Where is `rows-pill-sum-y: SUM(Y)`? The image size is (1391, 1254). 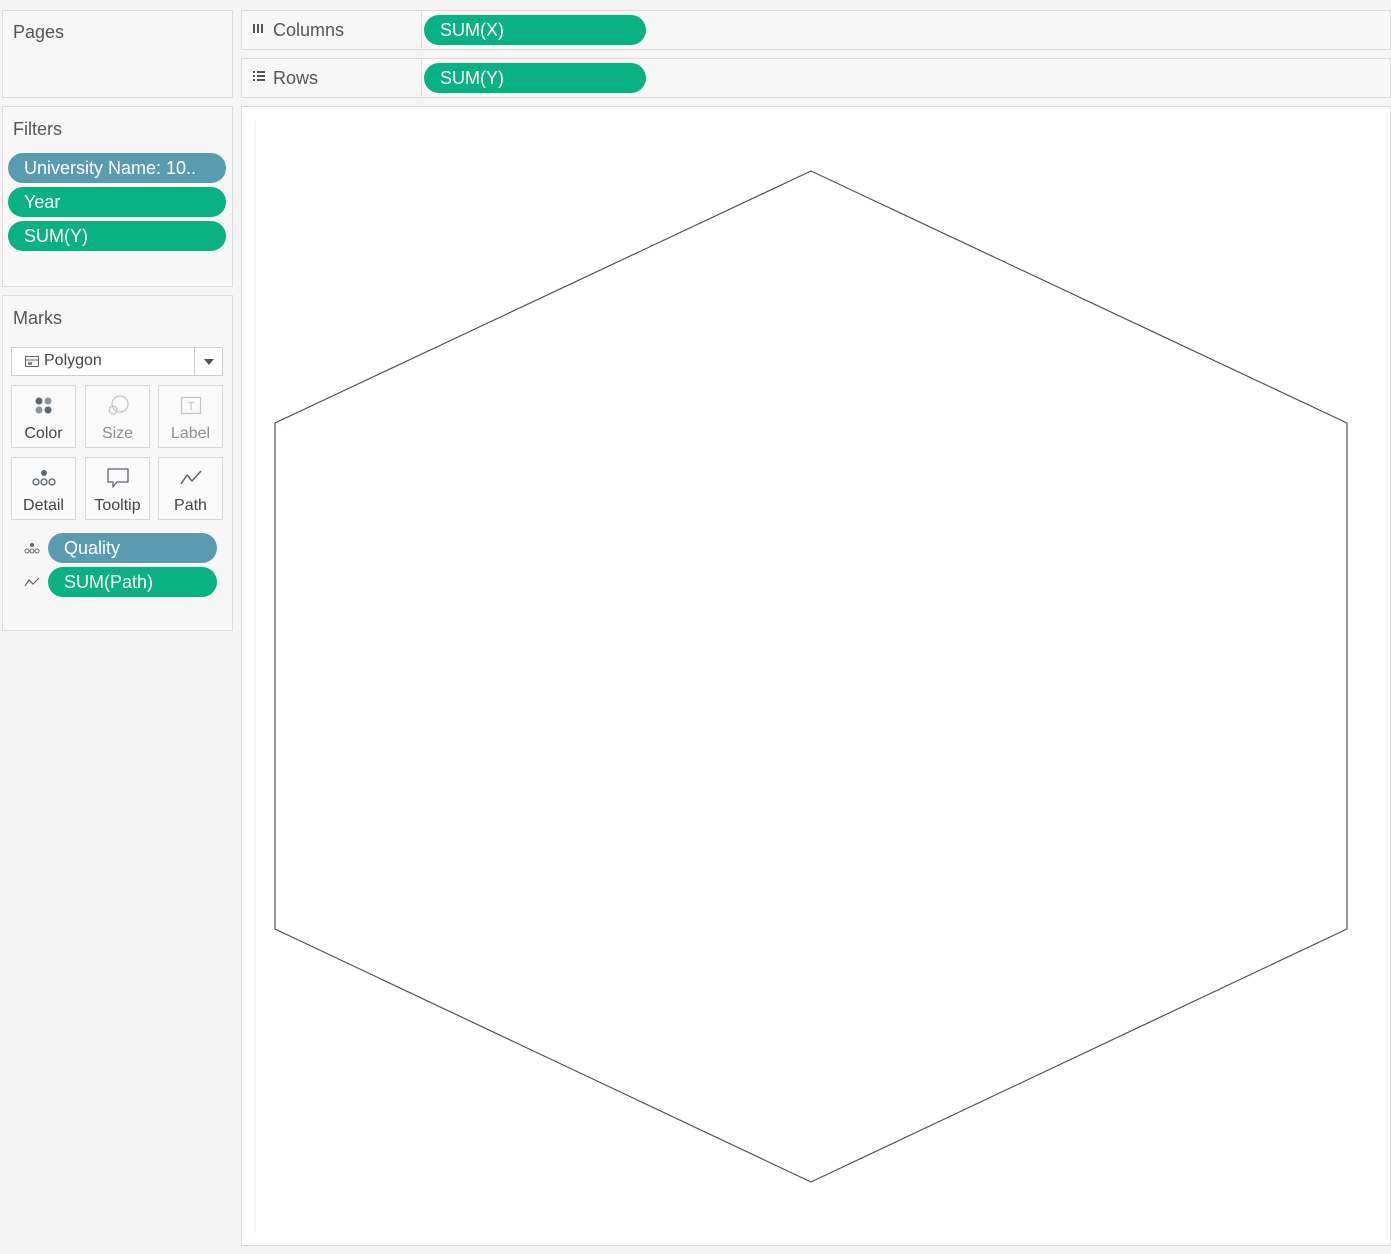 rows-pill-sum-y: SUM(Y) is located at coordinates (535, 78).